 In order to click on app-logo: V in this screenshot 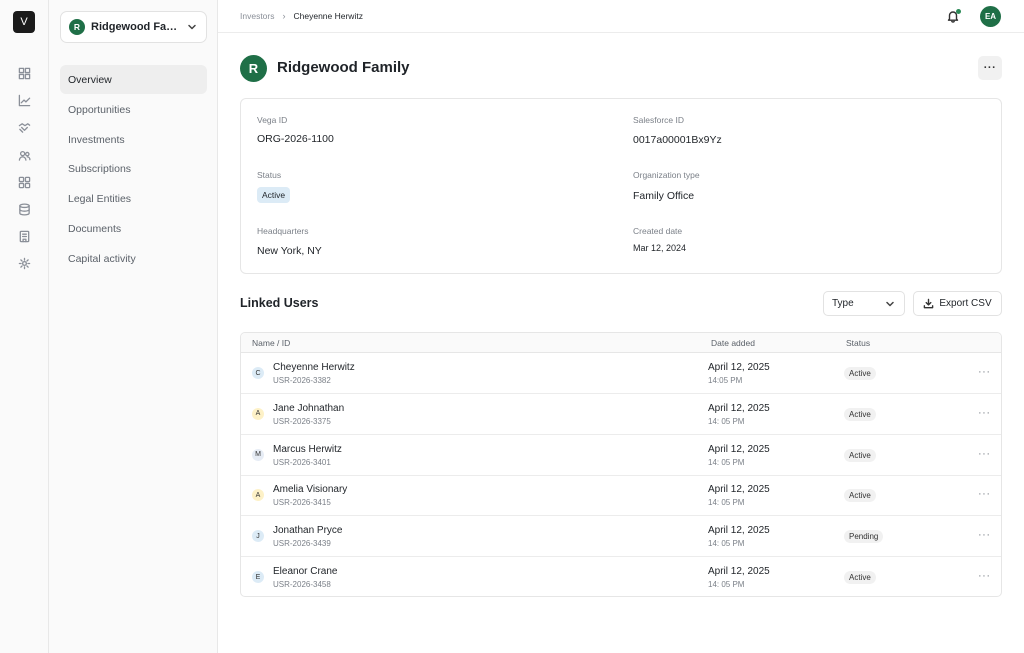, I will do `click(24, 22)`.